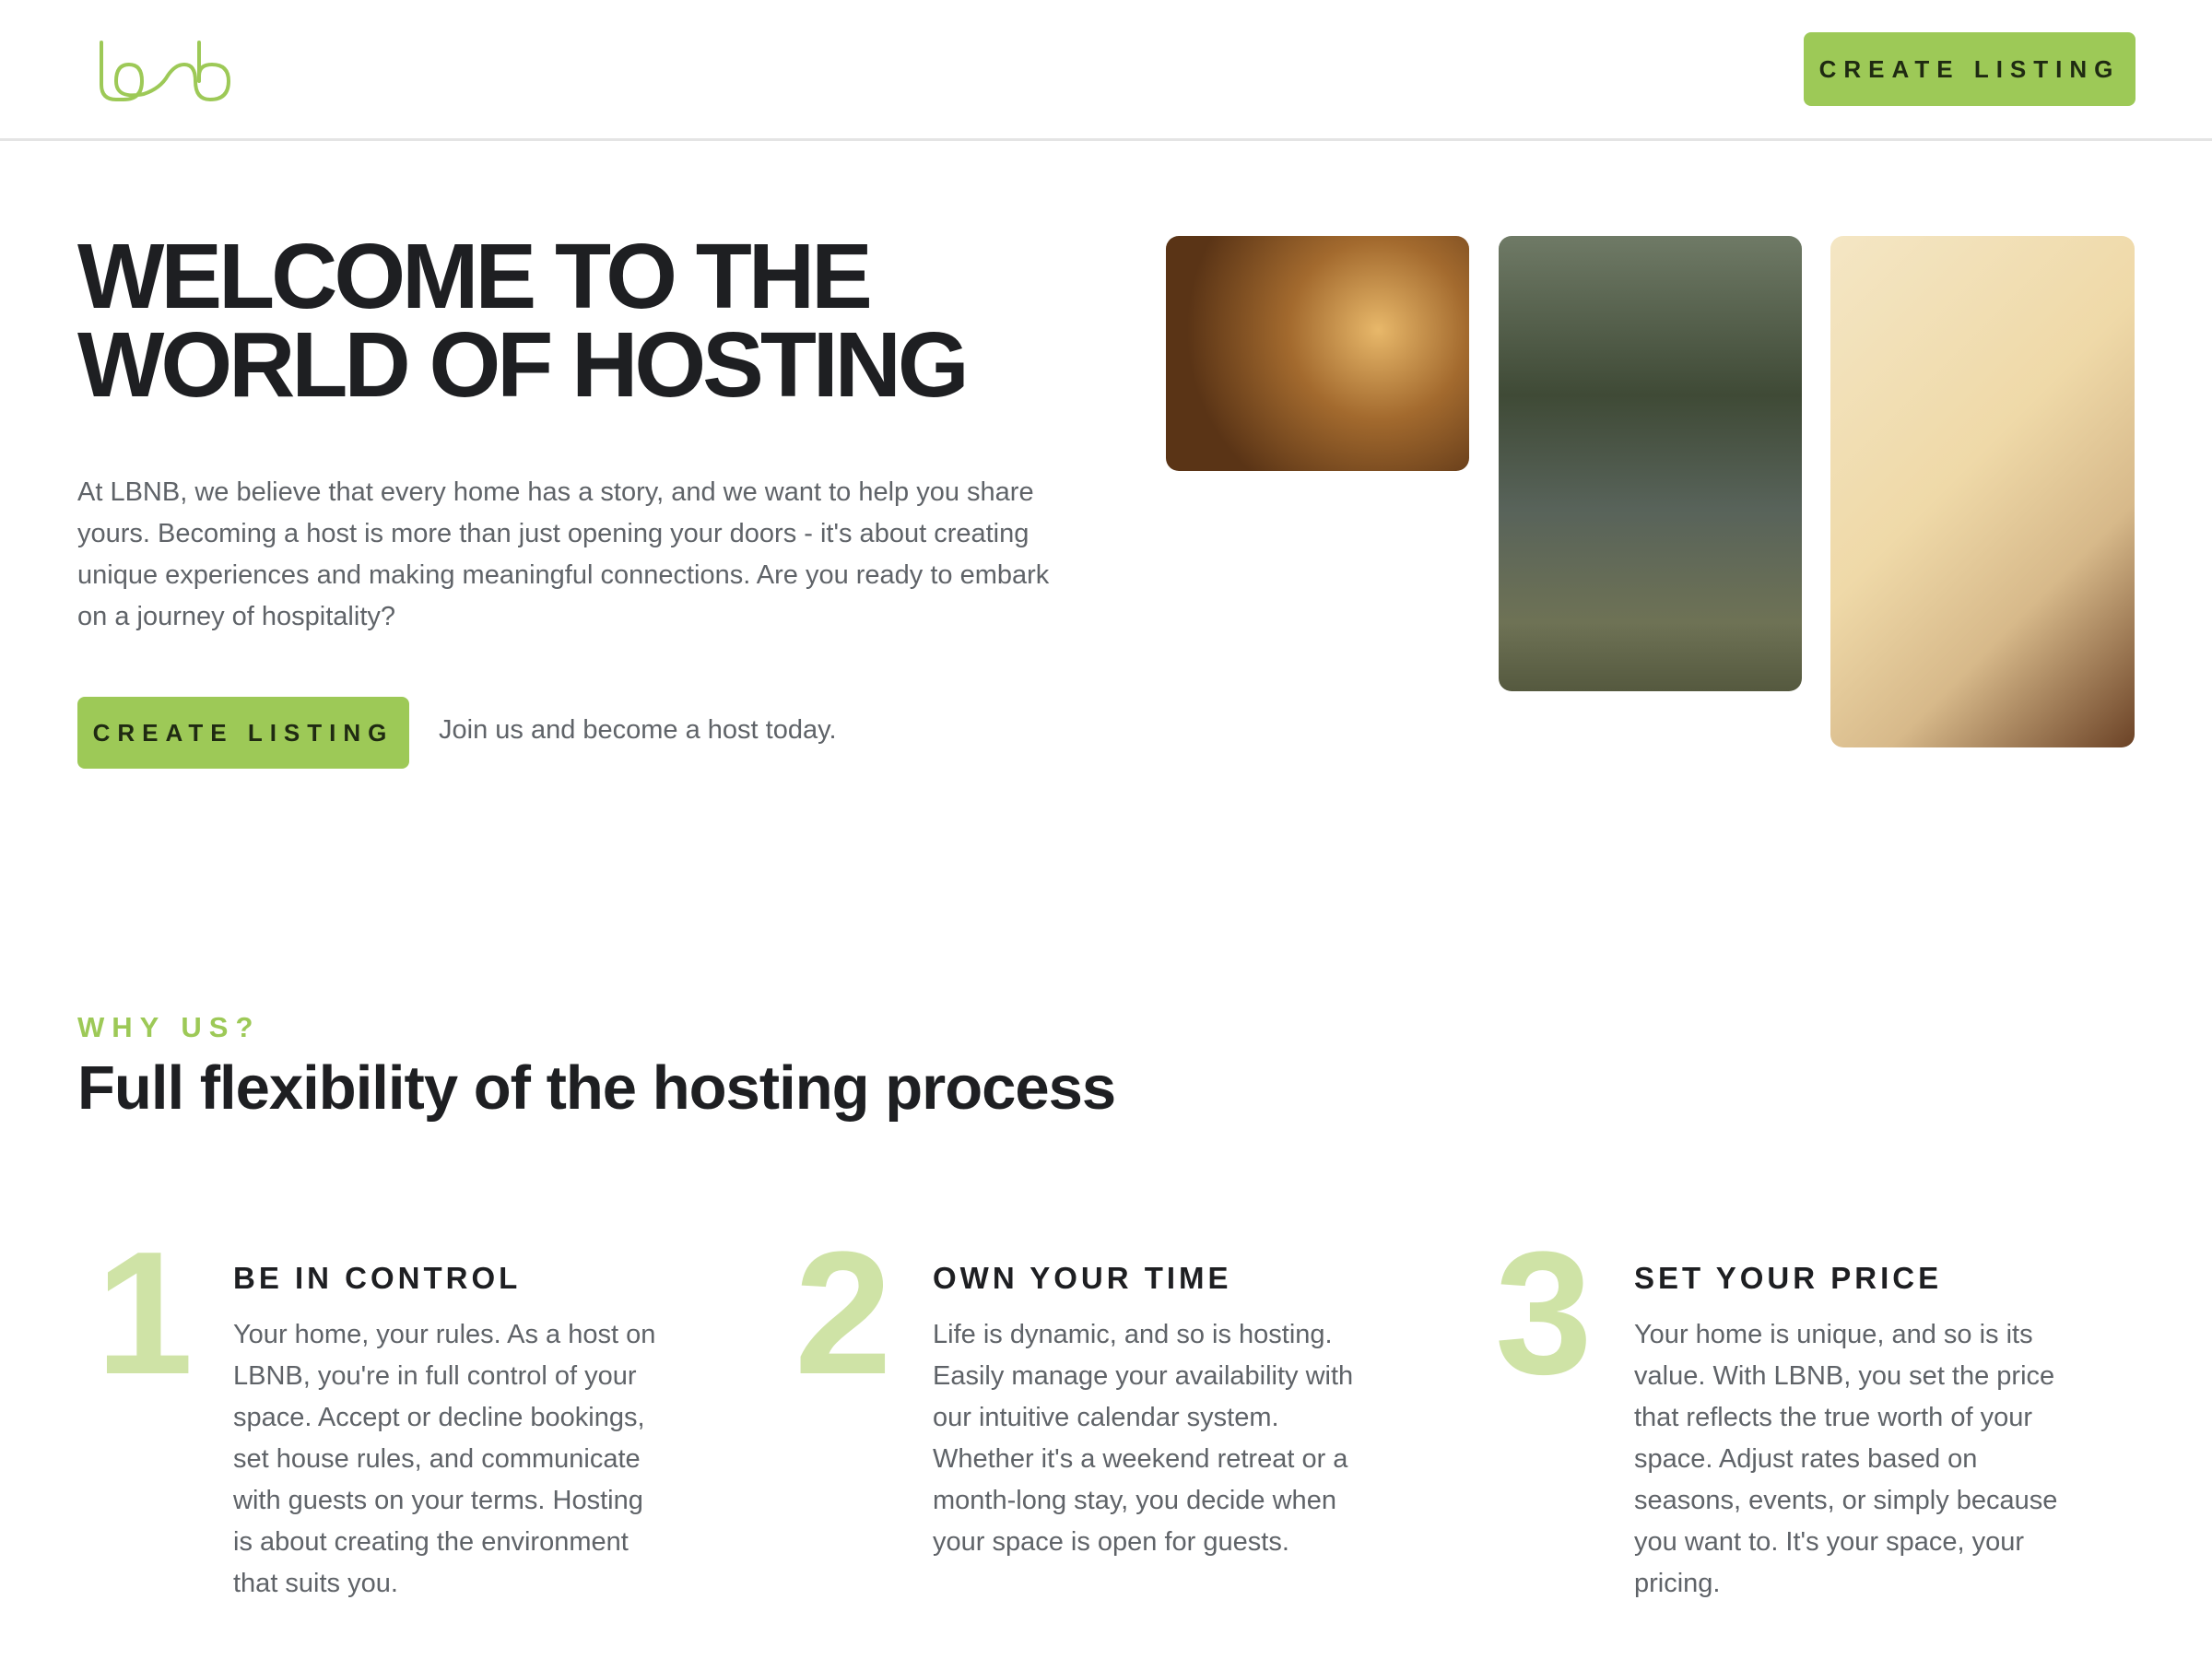 The image size is (2212, 1659). I want to click on hero-title: WELCOME TO THE WORLD OF HOSTING, so click(607, 320).